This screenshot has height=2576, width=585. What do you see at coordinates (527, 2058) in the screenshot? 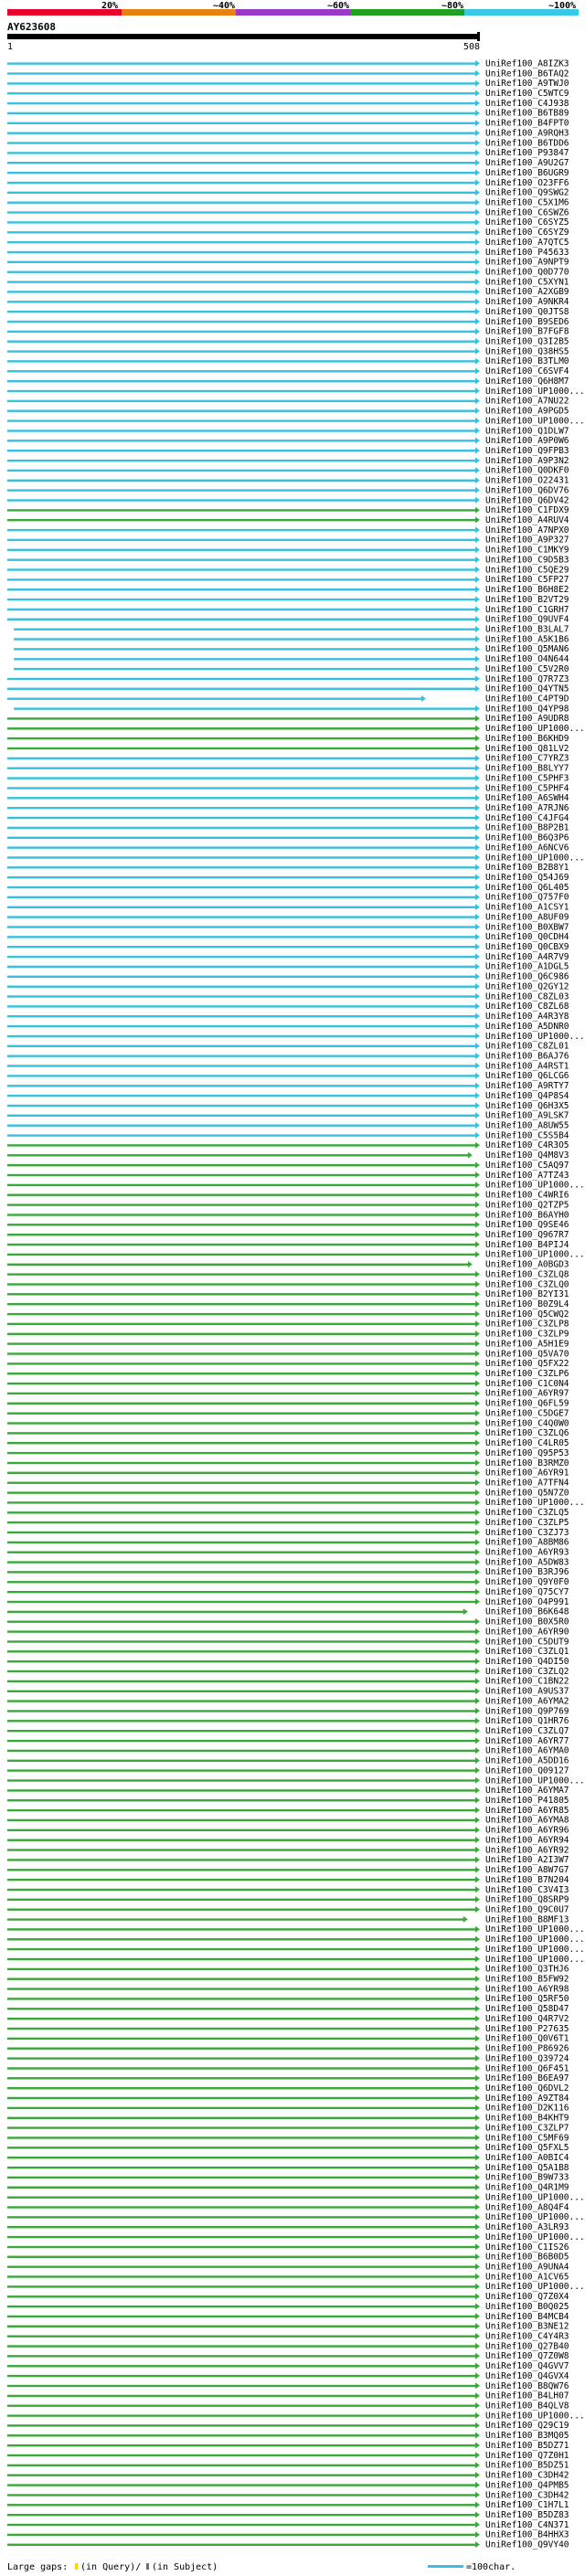
I see `hit-label: UniRef100_Q39724` at bounding box center [527, 2058].